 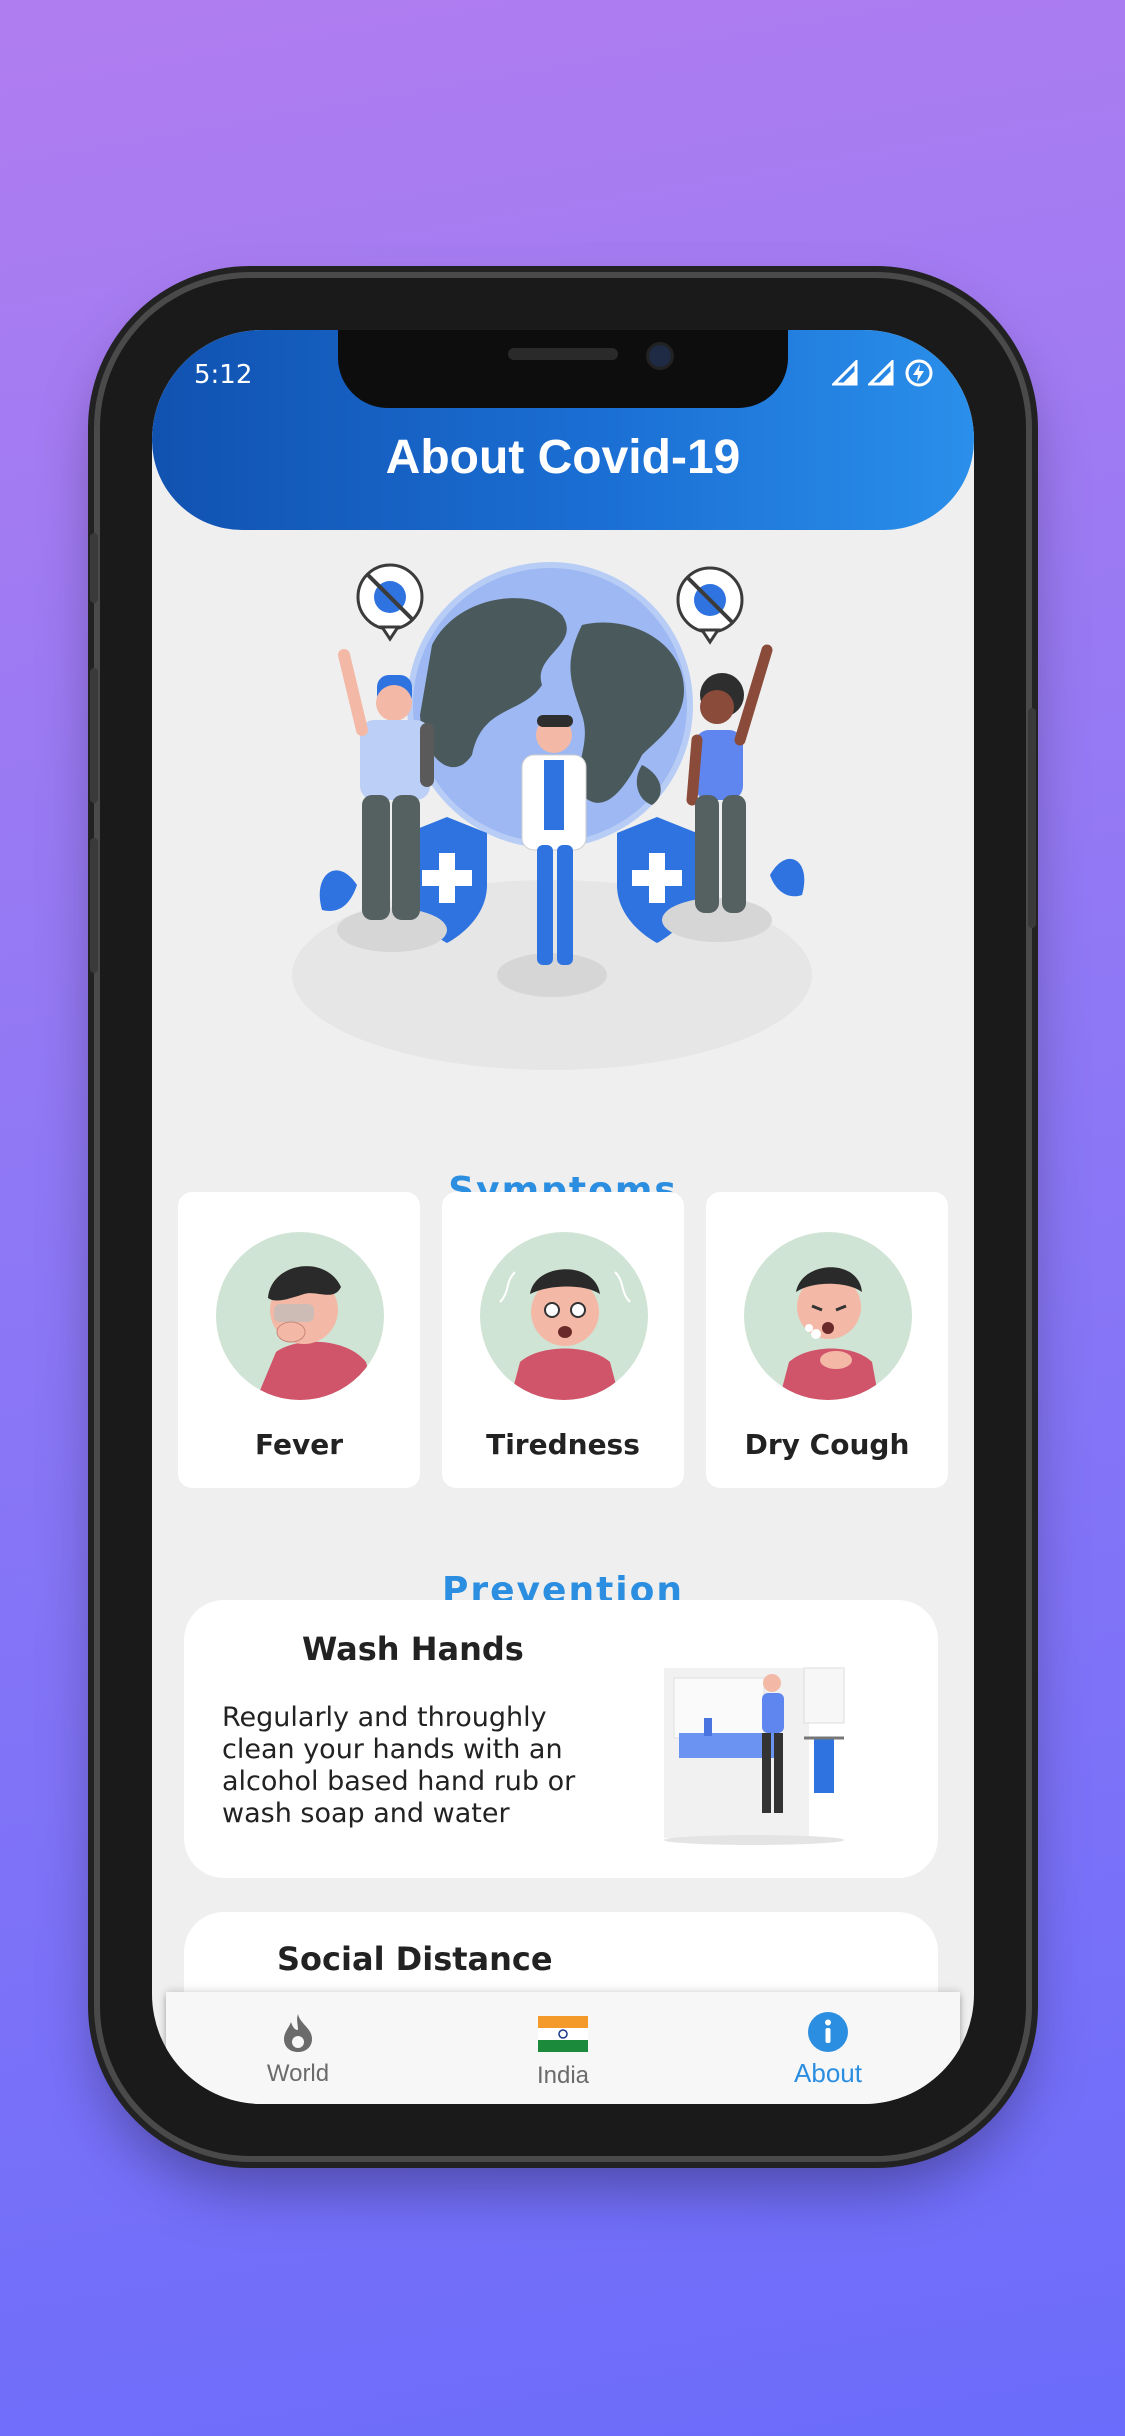 What do you see at coordinates (415, 1959) in the screenshot?
I see `prevention-title: Social Distance` at bounding box center [415, 1959].